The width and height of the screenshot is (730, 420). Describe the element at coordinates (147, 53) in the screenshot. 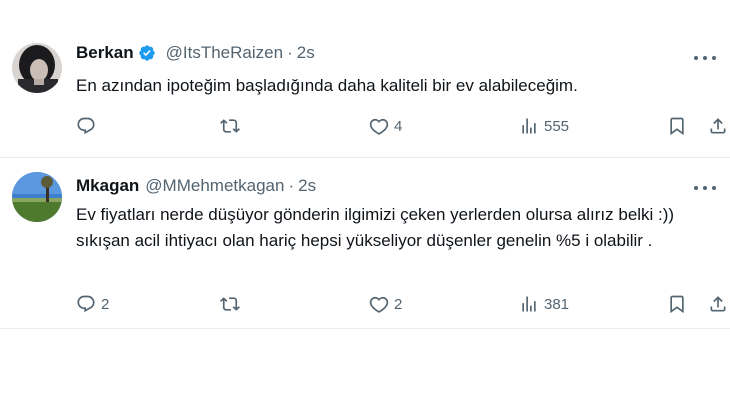

I see `verified-badge-icon` at that location.